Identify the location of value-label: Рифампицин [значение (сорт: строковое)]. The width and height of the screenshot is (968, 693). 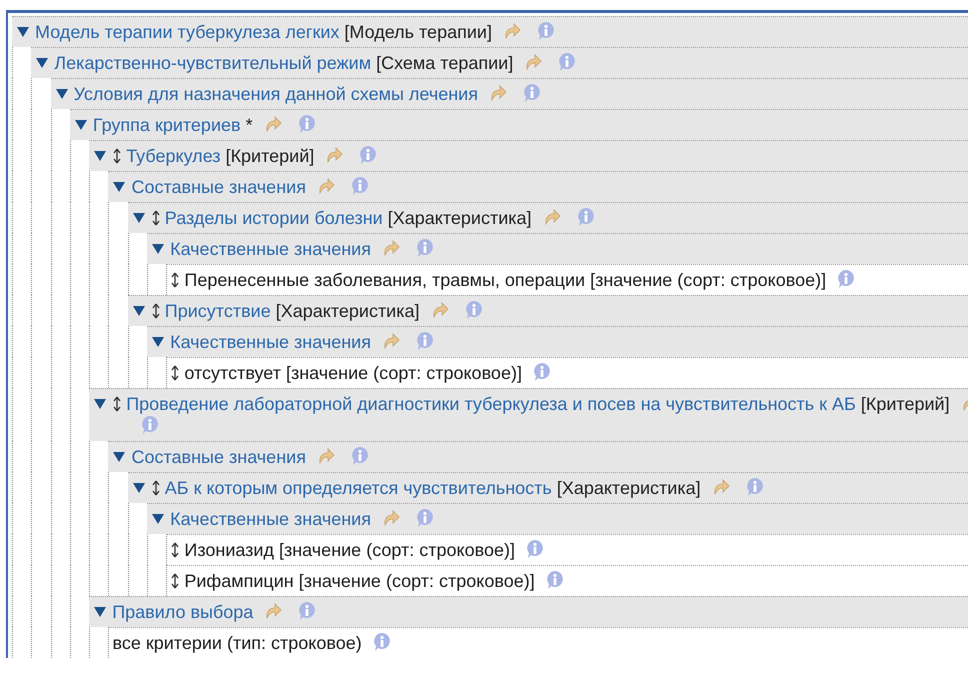
(359, 581).